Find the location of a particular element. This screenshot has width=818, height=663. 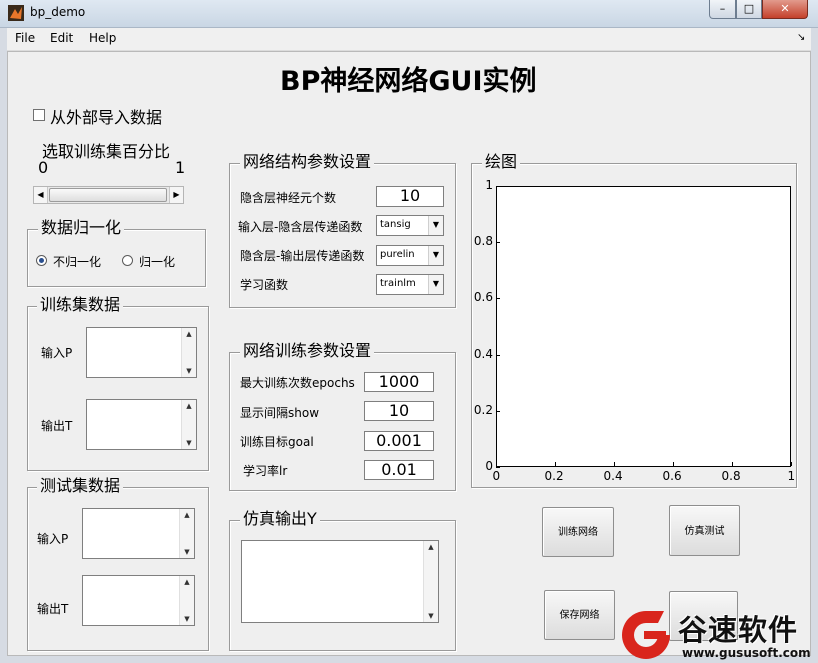

import-checkbox is located at coordinates (39, 115).